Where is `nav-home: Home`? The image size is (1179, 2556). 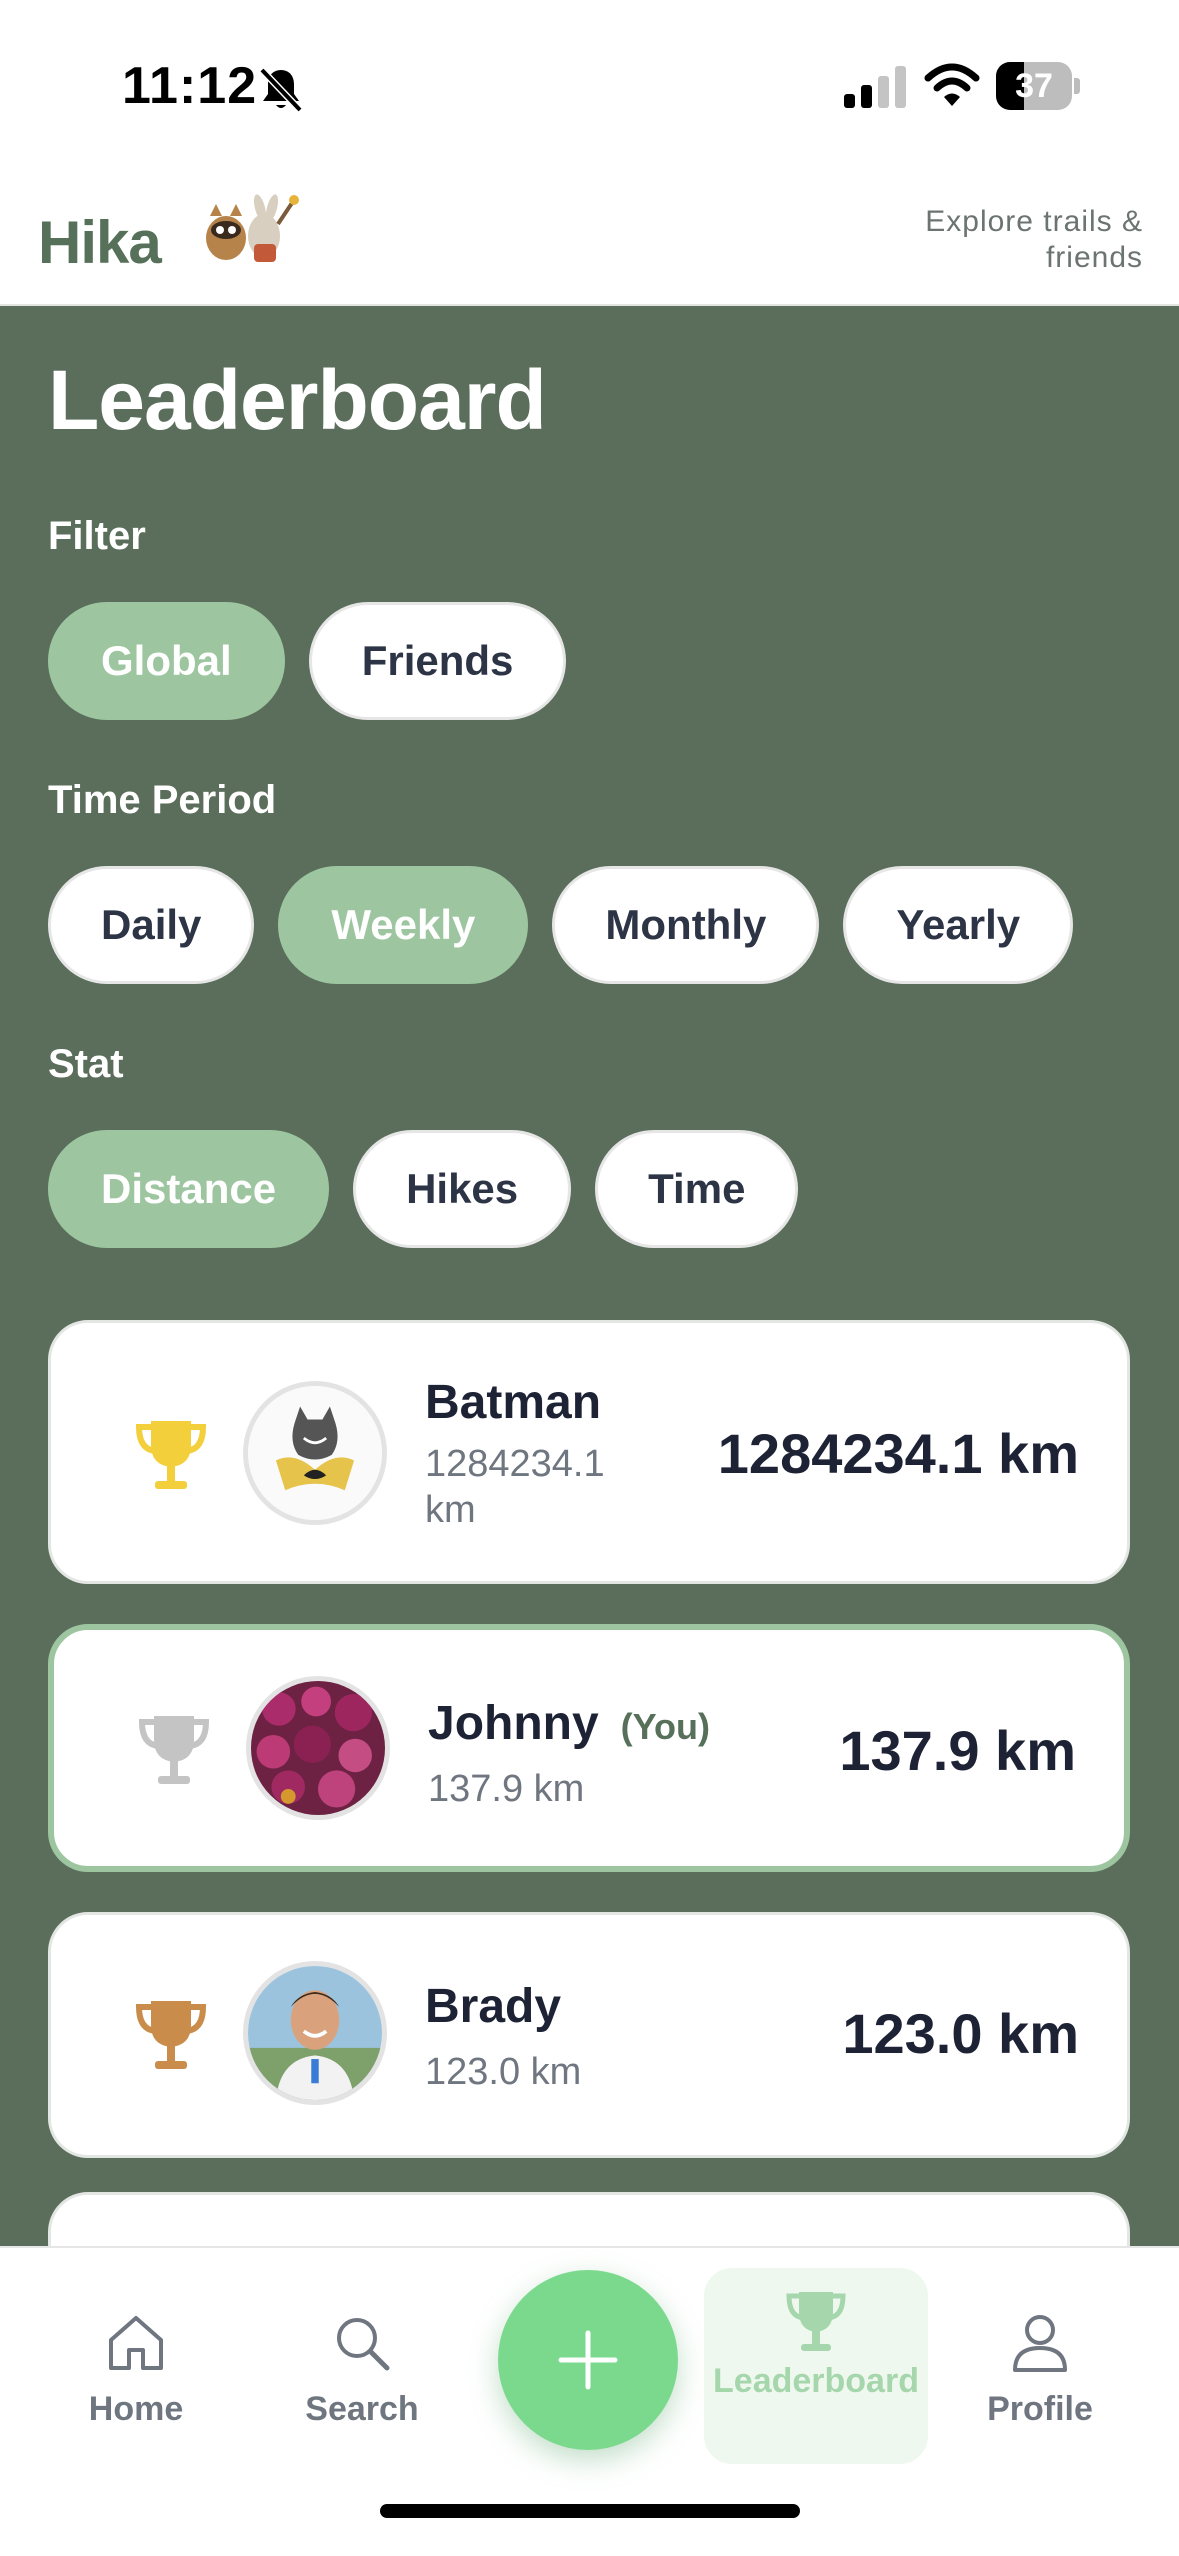 nav-home: Home is located at coordinates (136, 2383).